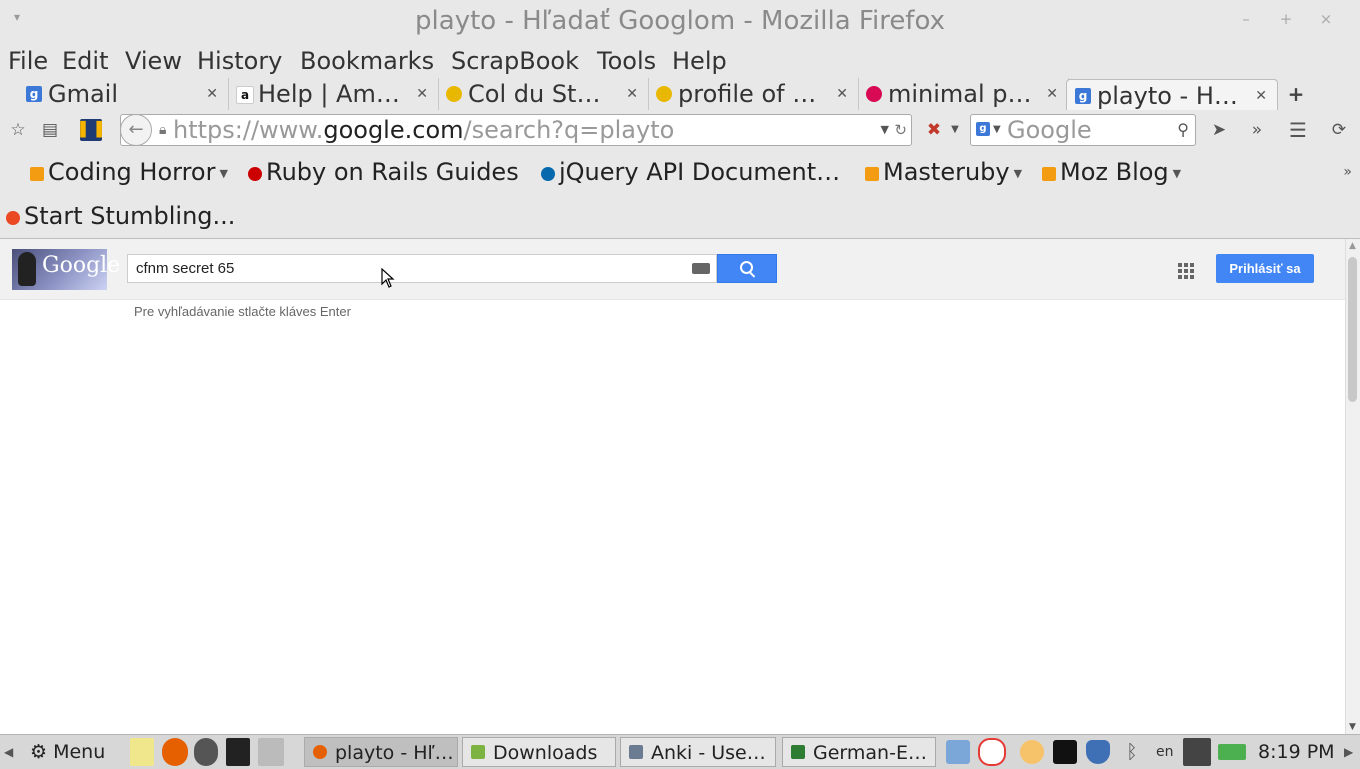  I want to click on menu-scrapbook: ScrapBook, so click(515, 61).